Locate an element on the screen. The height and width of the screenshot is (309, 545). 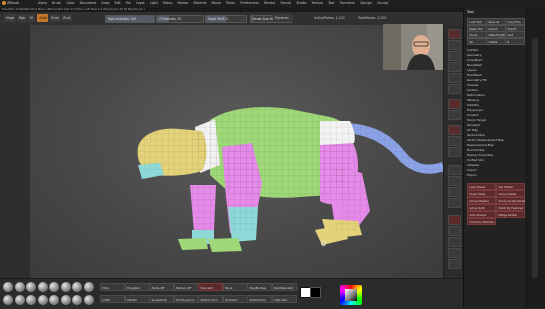
tray-button-all: All is located at coordinates (477, 41).